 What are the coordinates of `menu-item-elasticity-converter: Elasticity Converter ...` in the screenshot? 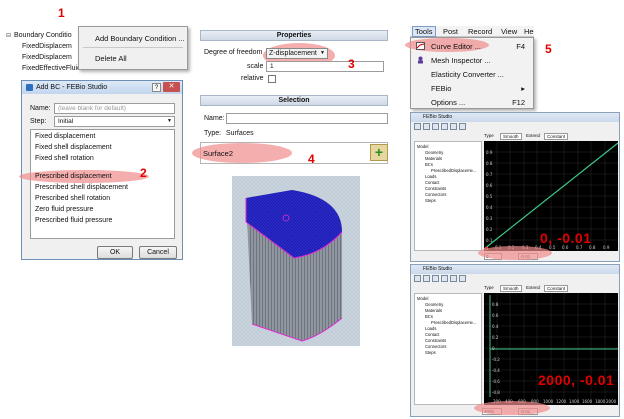 It's located at (467, 74).